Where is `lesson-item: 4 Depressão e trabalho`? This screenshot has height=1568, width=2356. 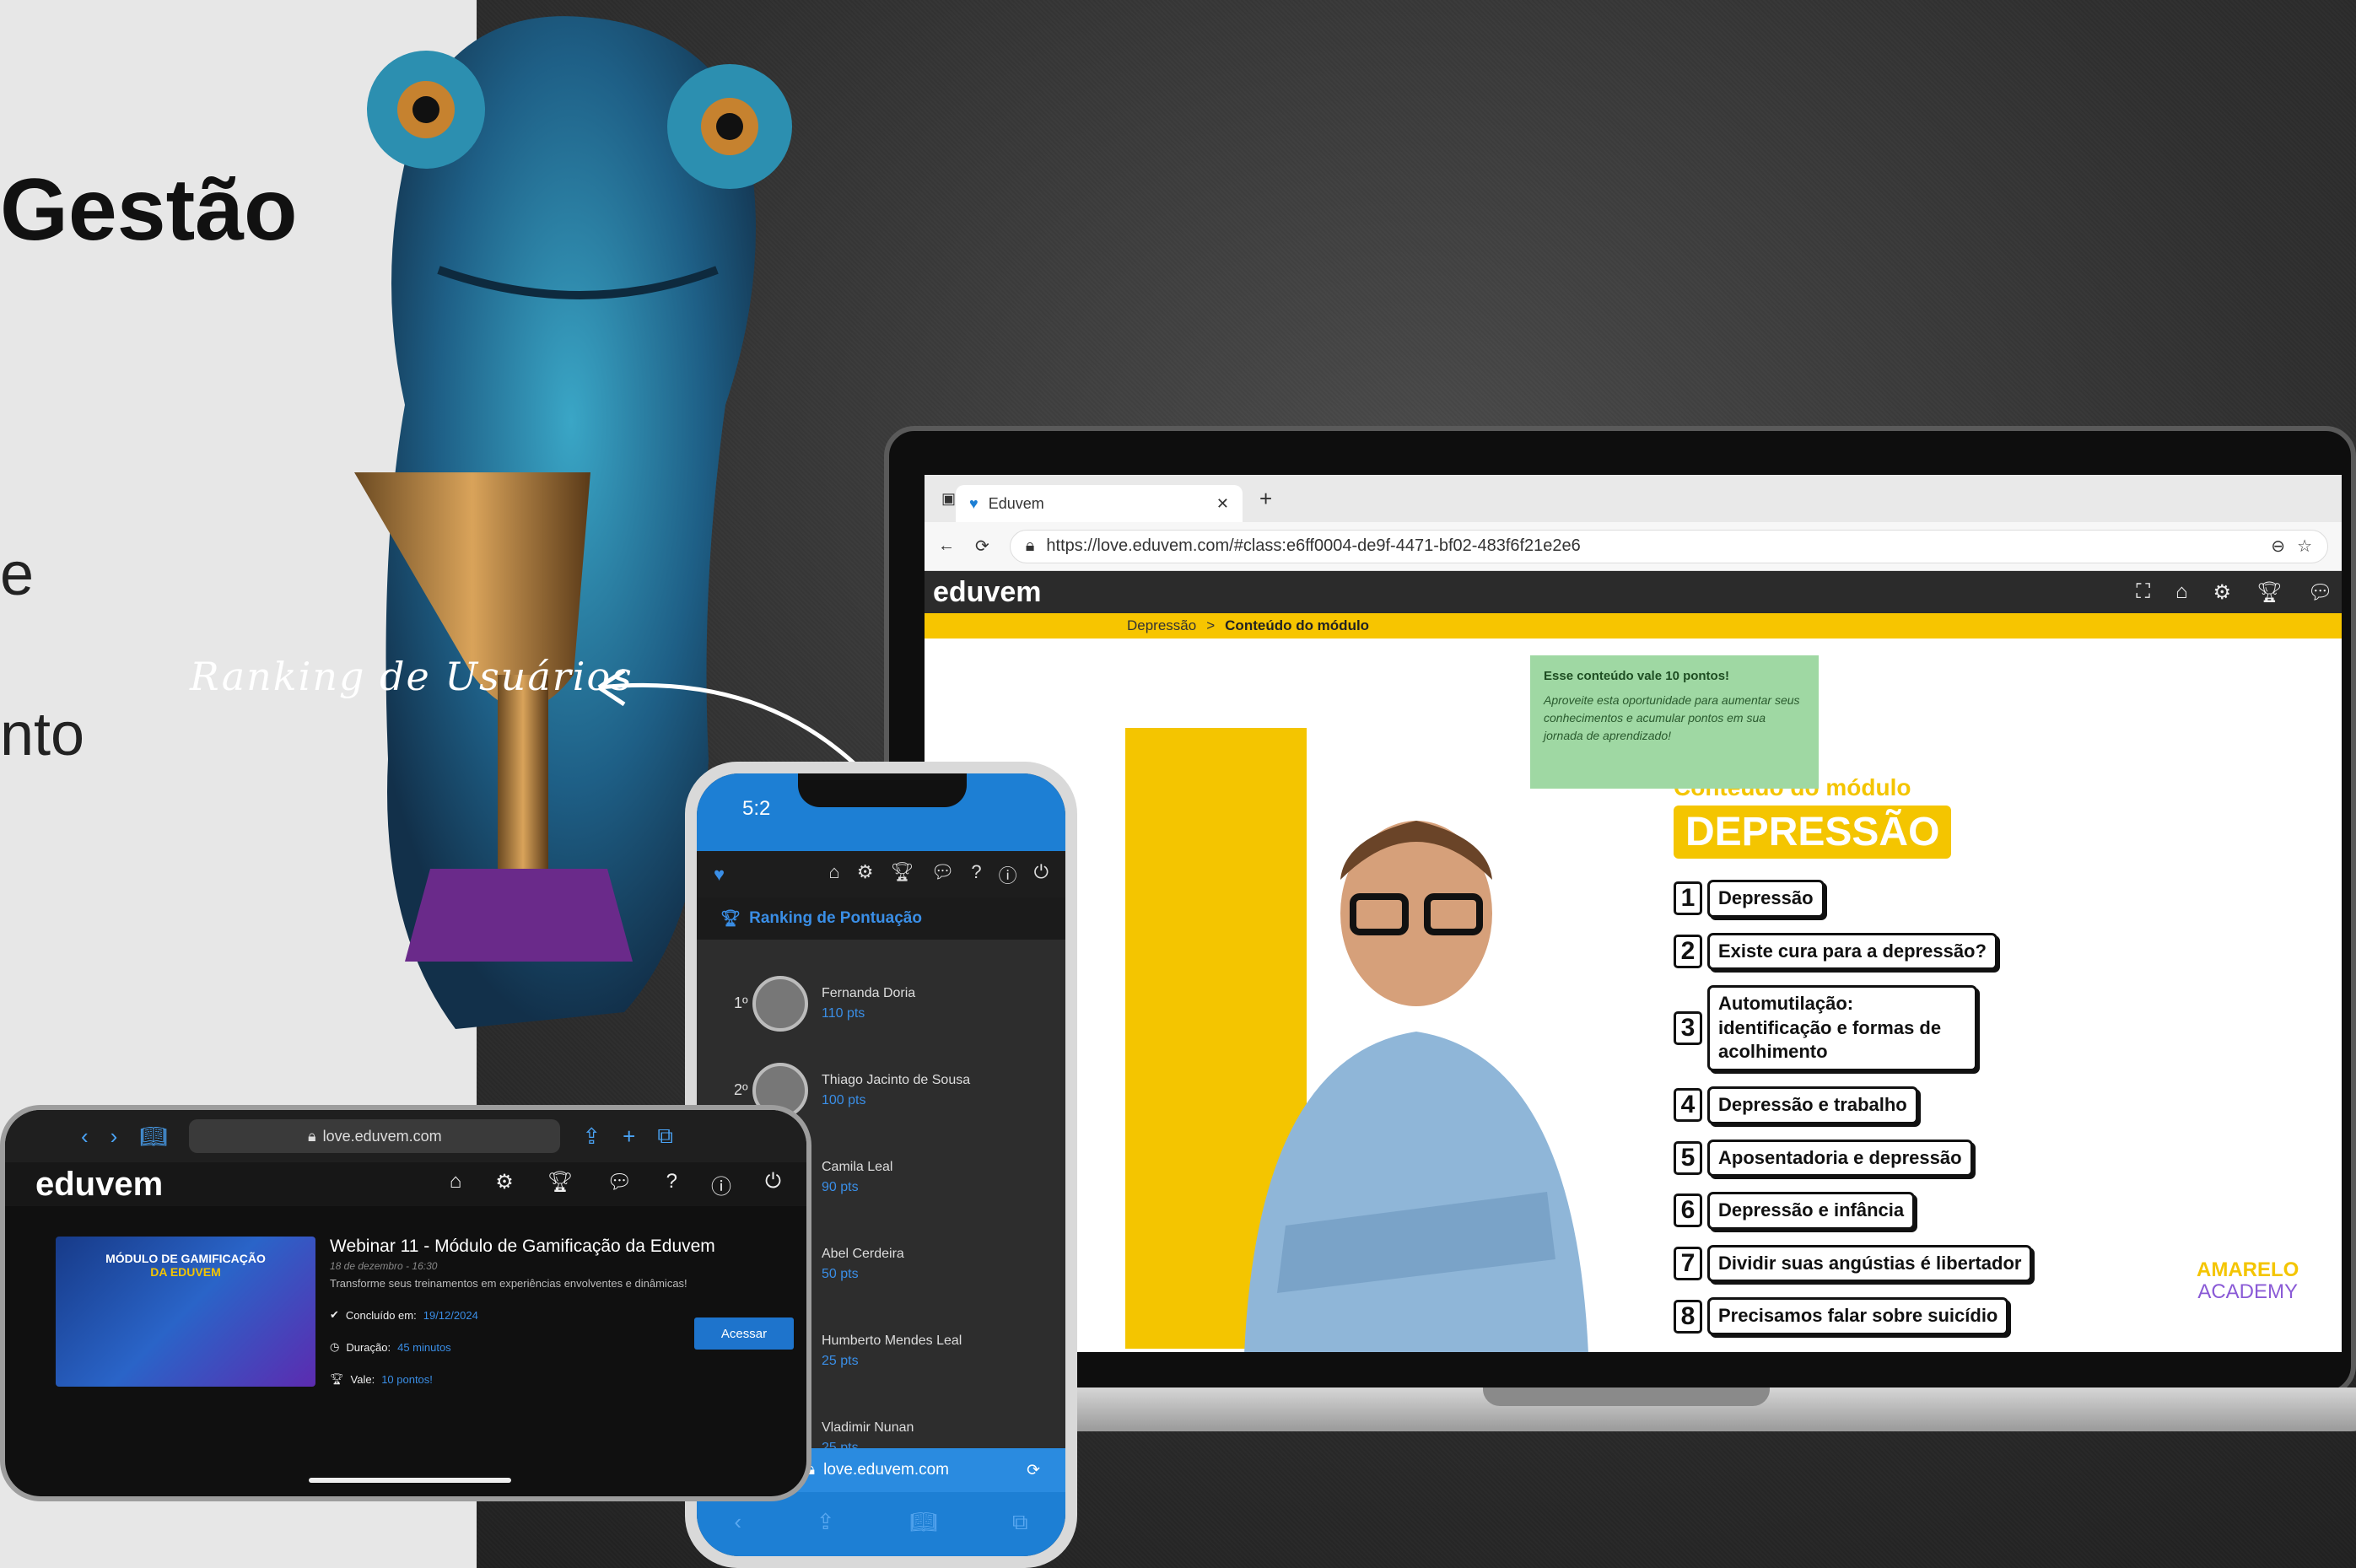 lesson-item: 4 Depressão e trabalho is located at coordinates (1853, 1105).